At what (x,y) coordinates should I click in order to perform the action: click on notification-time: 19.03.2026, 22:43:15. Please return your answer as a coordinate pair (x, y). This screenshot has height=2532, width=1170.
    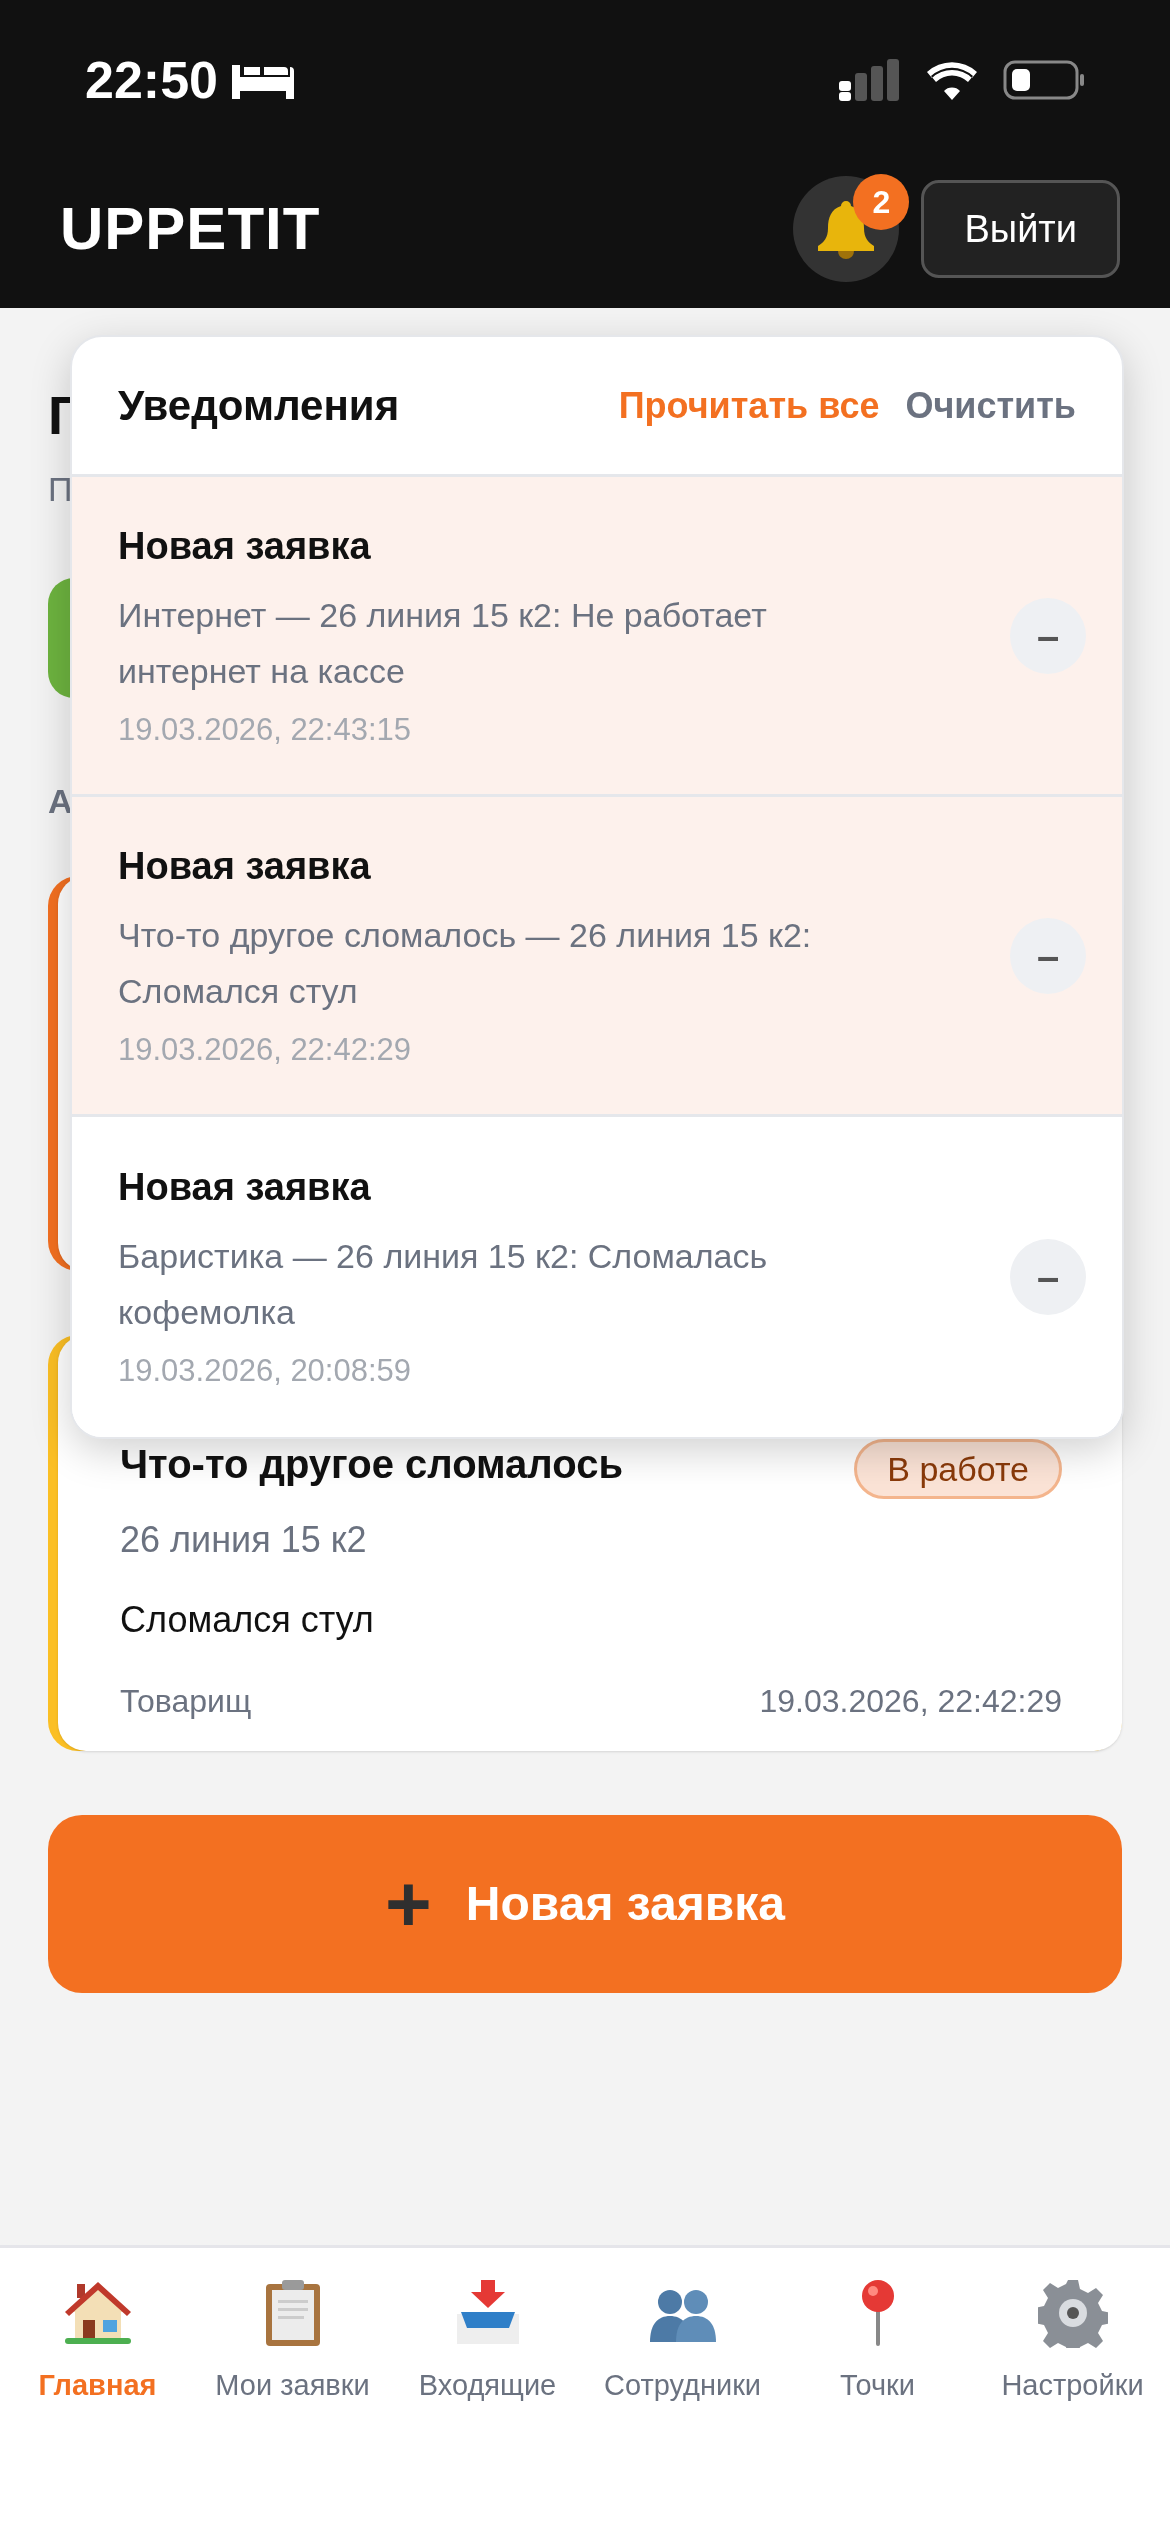
    Looking at the image, I should click on (265, 729).